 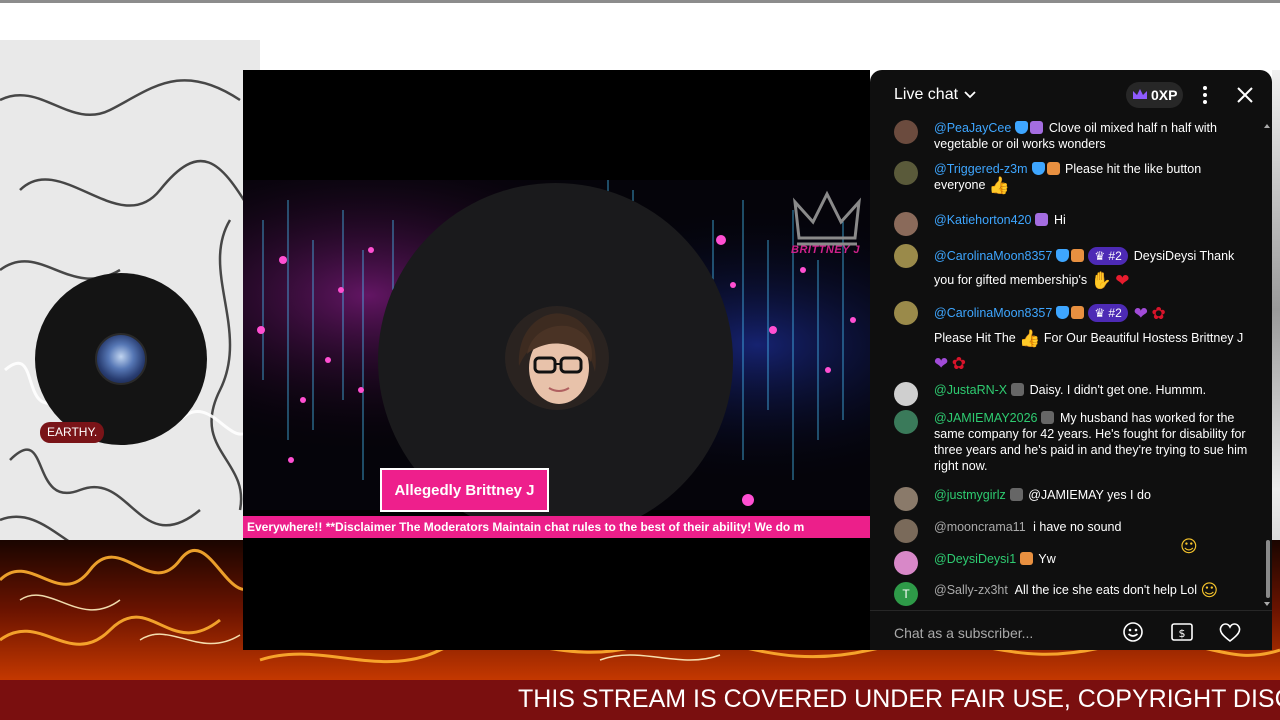 I want to click on avatar-letter: T, so click(x=906, y=594).